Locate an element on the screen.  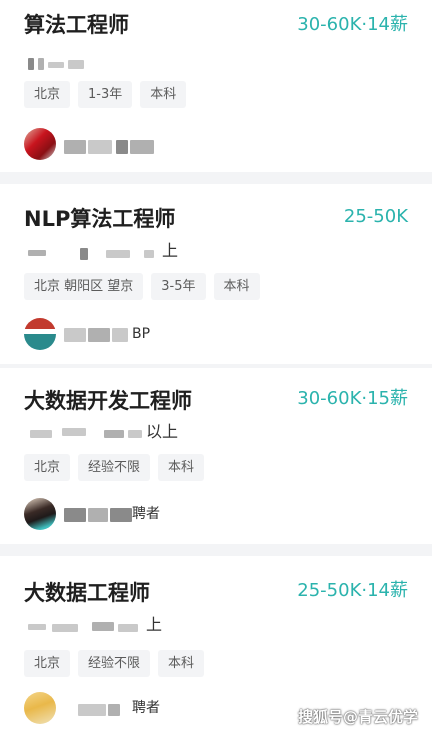
job-tags: 北京 朝阳区 望京 3-5年 本科 is located at coordinates (142, 286).